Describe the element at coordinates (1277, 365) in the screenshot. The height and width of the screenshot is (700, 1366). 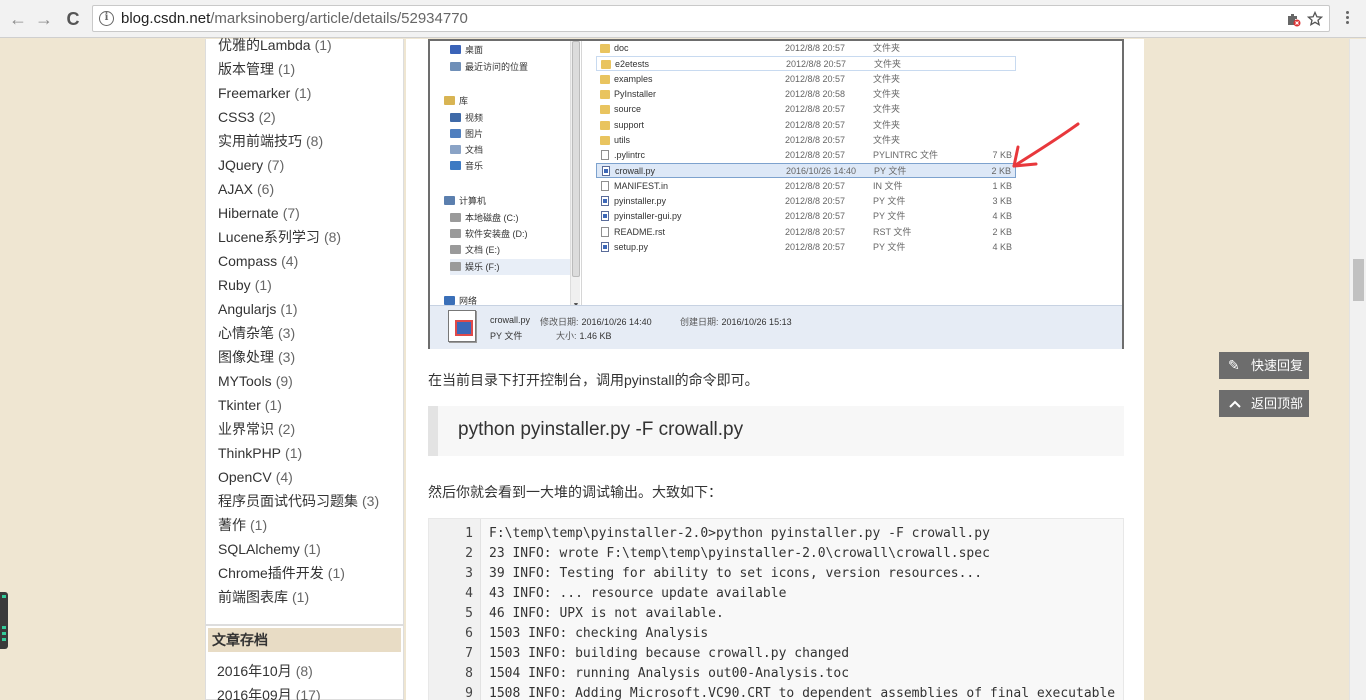
I see `quick-reply-label: 快速回复` at that location.